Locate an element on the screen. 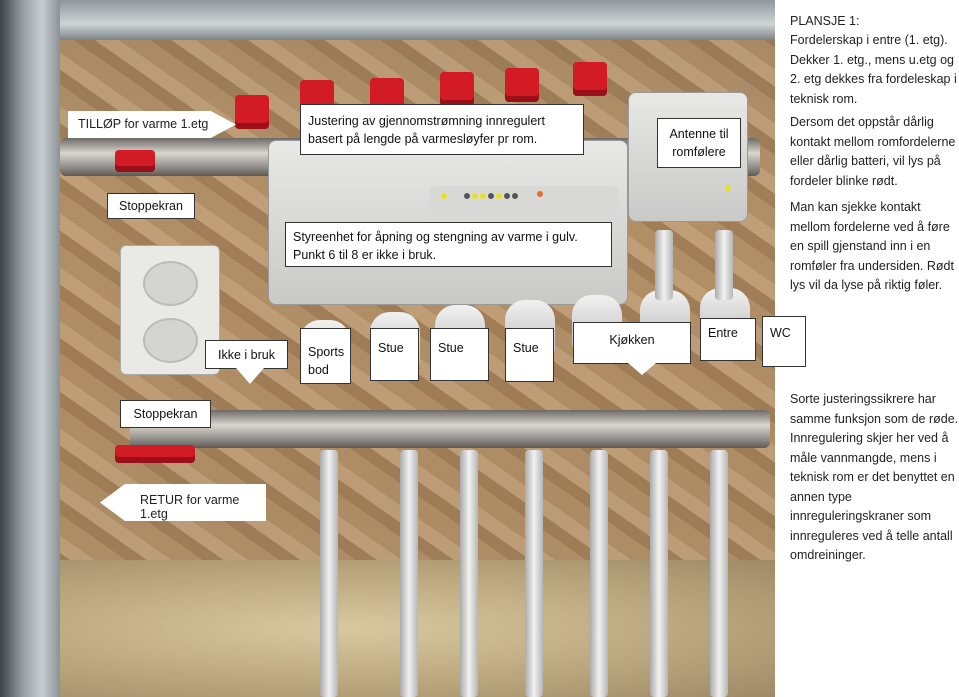  room-label-stue-3: Stue is located at coordinates (529, 355).